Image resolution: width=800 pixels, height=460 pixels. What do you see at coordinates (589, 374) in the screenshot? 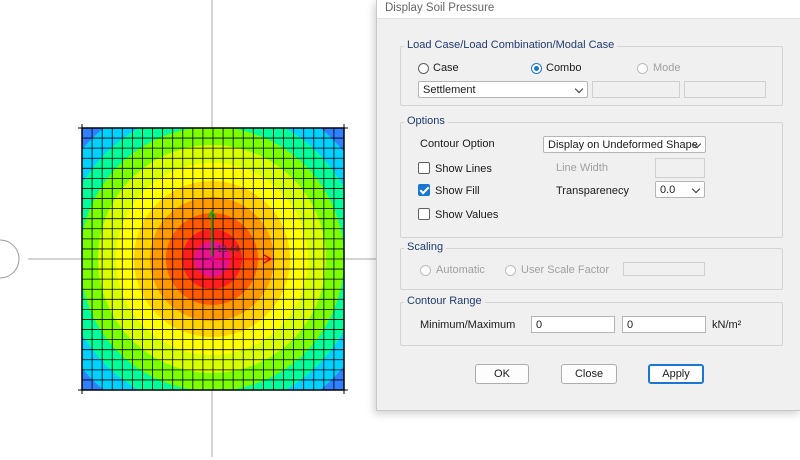
I see `close-button: Close` at bounding box center [589, 374].